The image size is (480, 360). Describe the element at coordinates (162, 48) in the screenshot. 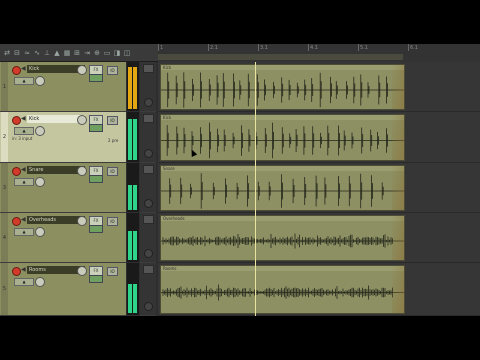

I see `ruler-label: 1` at that location.